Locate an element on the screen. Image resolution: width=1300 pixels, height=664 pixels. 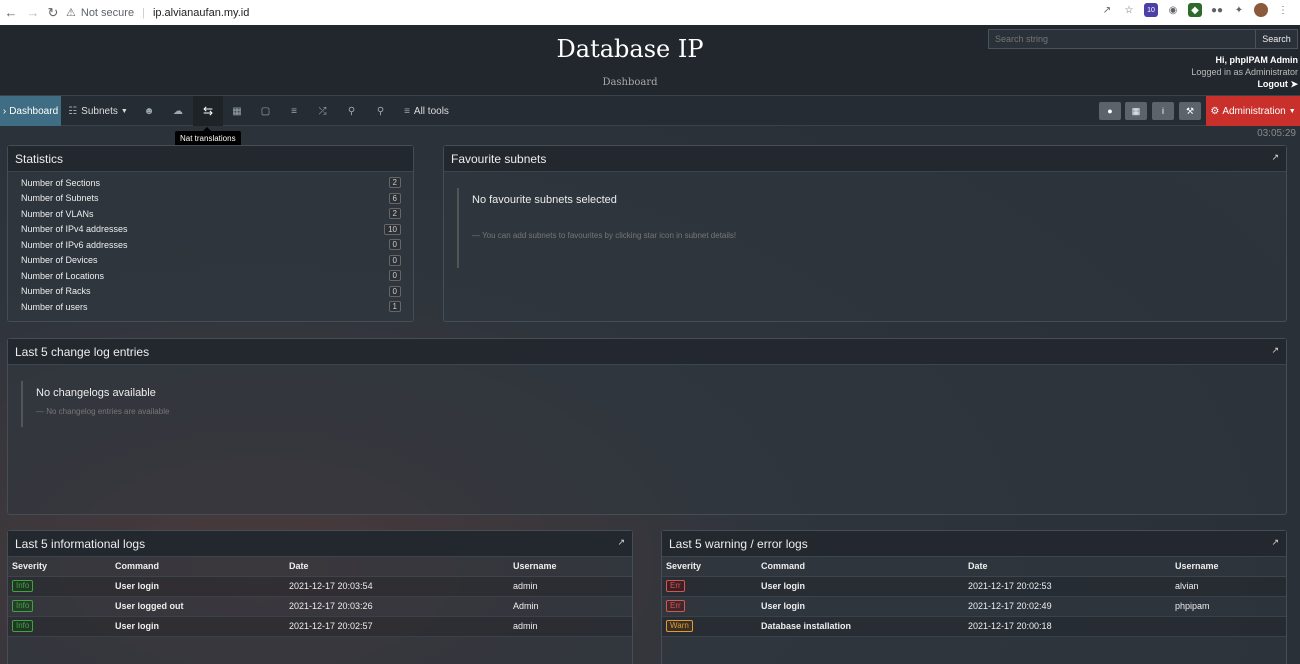
extension-badge-count: 10 is located at coordinates (1151, 10).